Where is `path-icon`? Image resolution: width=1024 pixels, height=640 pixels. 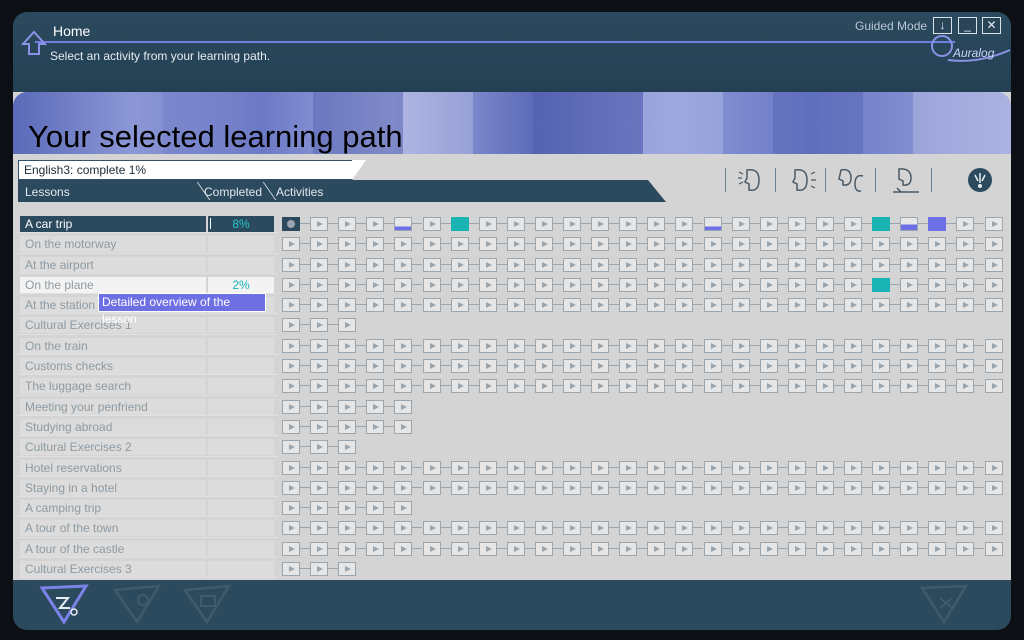 path-icon is located at coordinates (64, 604).